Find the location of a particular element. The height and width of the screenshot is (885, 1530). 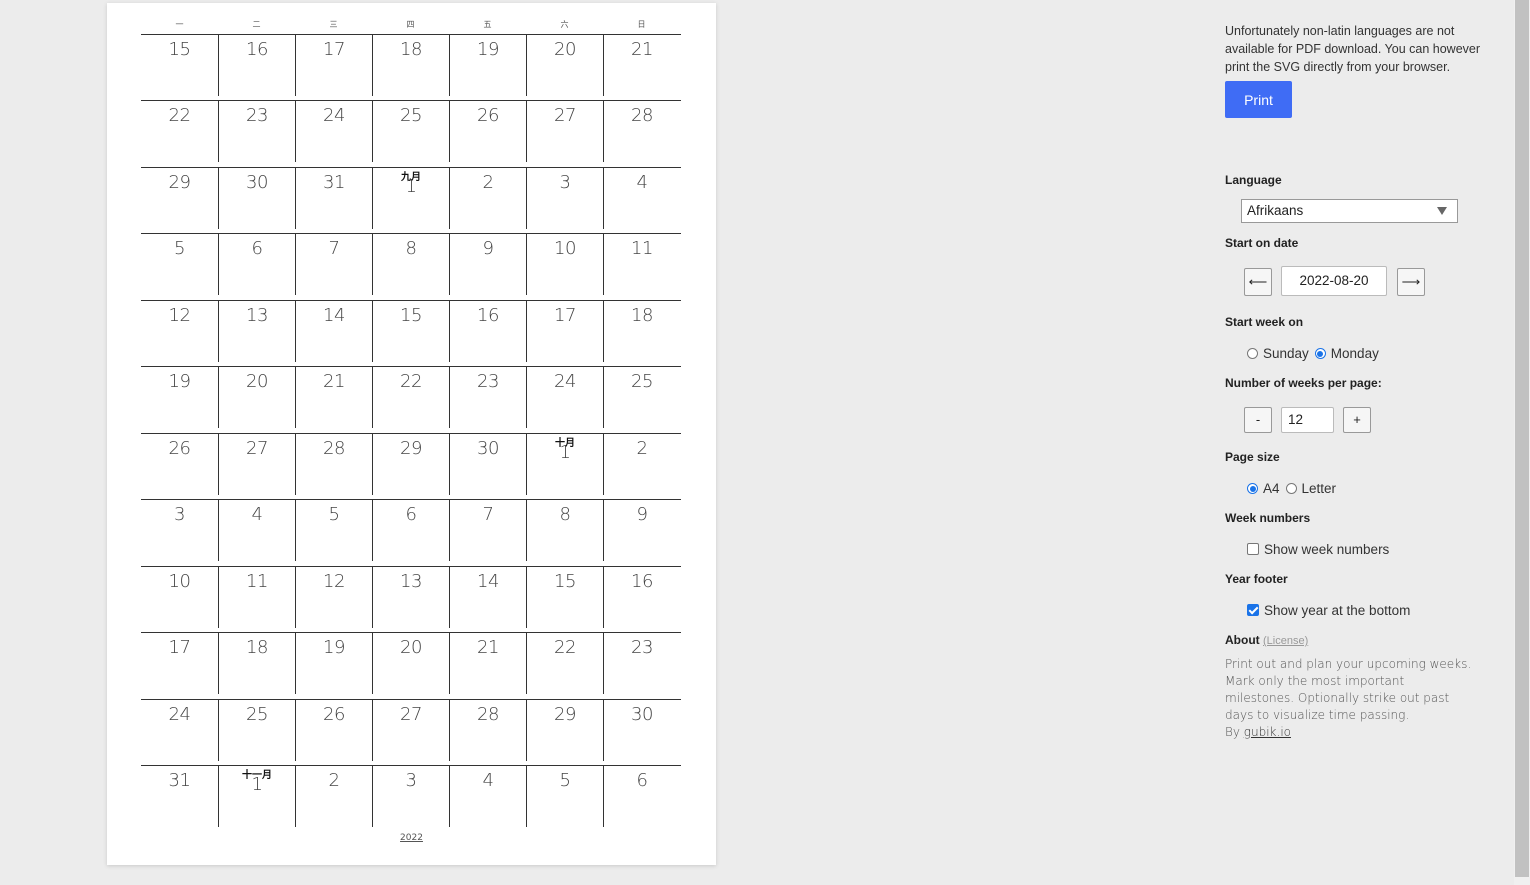

day-cell: 10 is located at coordinates (179, 597).